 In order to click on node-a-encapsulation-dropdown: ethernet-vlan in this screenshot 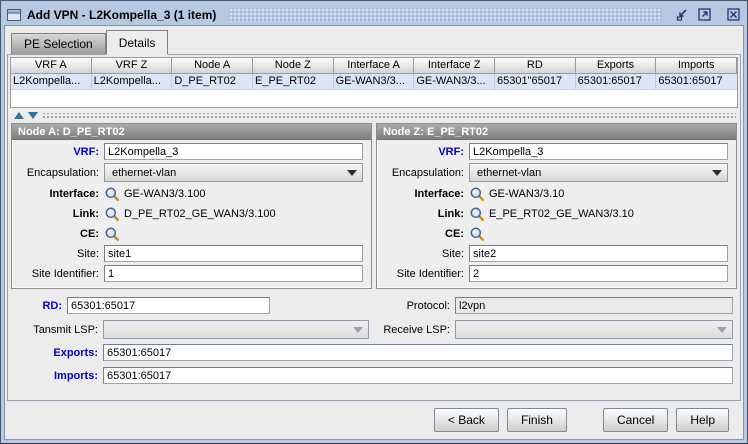, I will do `click(233, 172)`.